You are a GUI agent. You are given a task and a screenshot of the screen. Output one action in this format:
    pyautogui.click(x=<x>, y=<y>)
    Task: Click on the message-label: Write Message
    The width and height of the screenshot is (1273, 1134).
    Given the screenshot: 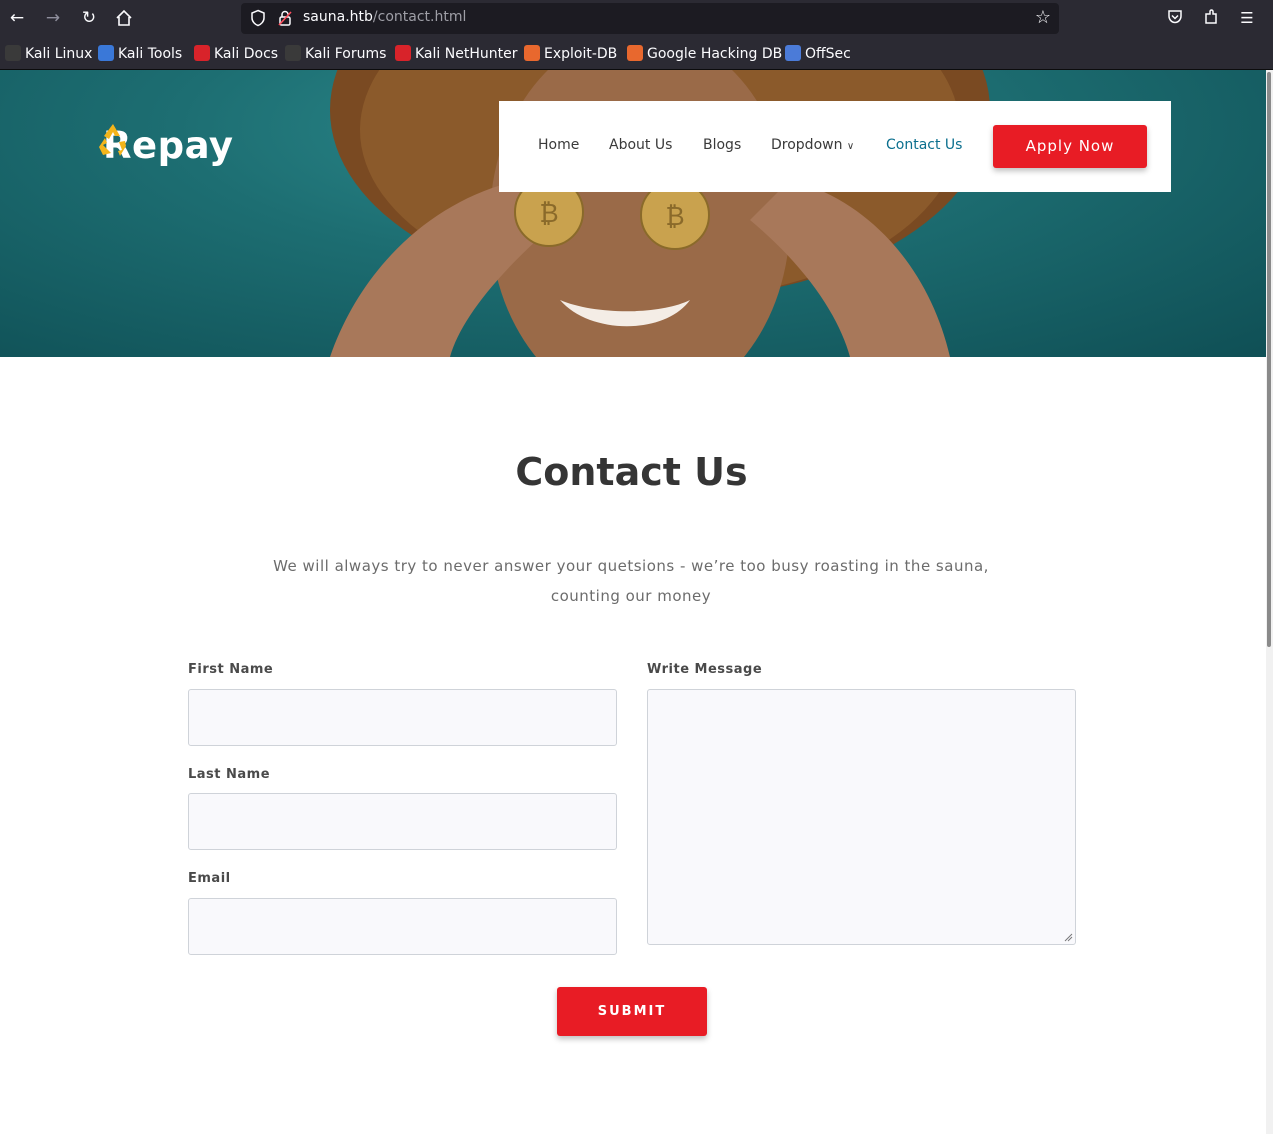 What is the action you would take?
    pyautogui.click(x=705, y=669)
    